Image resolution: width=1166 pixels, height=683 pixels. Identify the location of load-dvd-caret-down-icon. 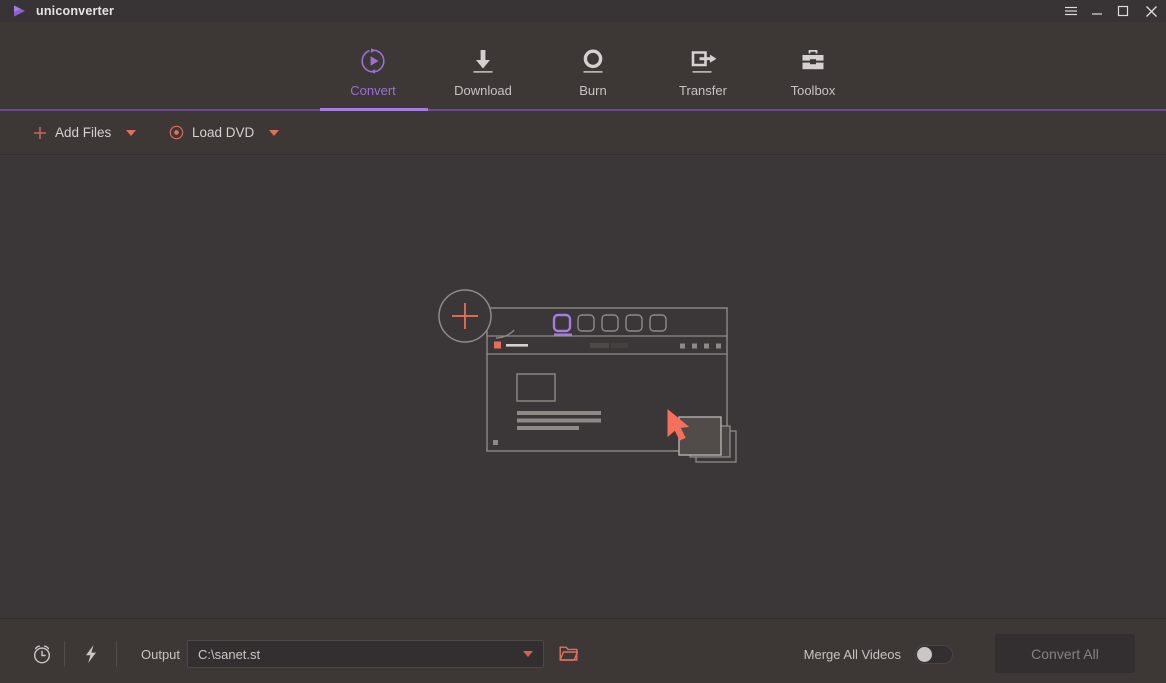
(274, 132).